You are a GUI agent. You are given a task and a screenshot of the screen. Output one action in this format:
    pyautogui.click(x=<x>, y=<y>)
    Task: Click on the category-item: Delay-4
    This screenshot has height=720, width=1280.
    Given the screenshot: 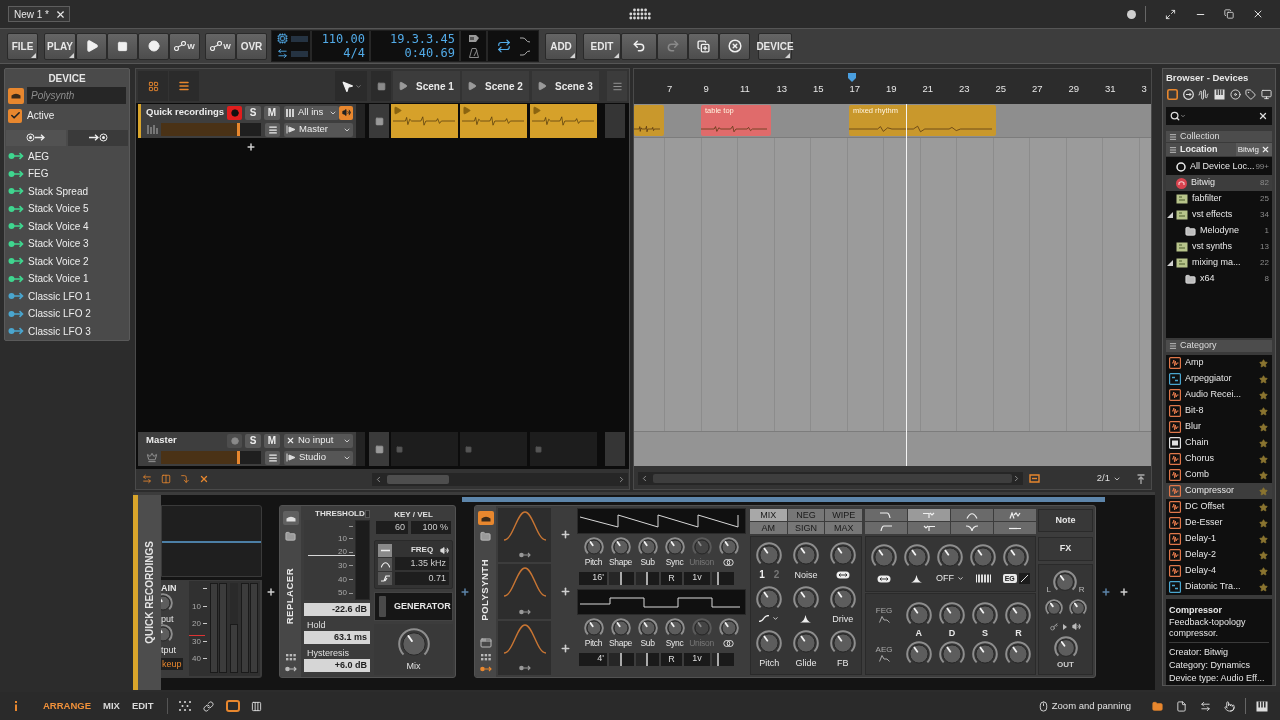 What is the action you would take?
    pyautogui.click(x=1219, y=571)
    